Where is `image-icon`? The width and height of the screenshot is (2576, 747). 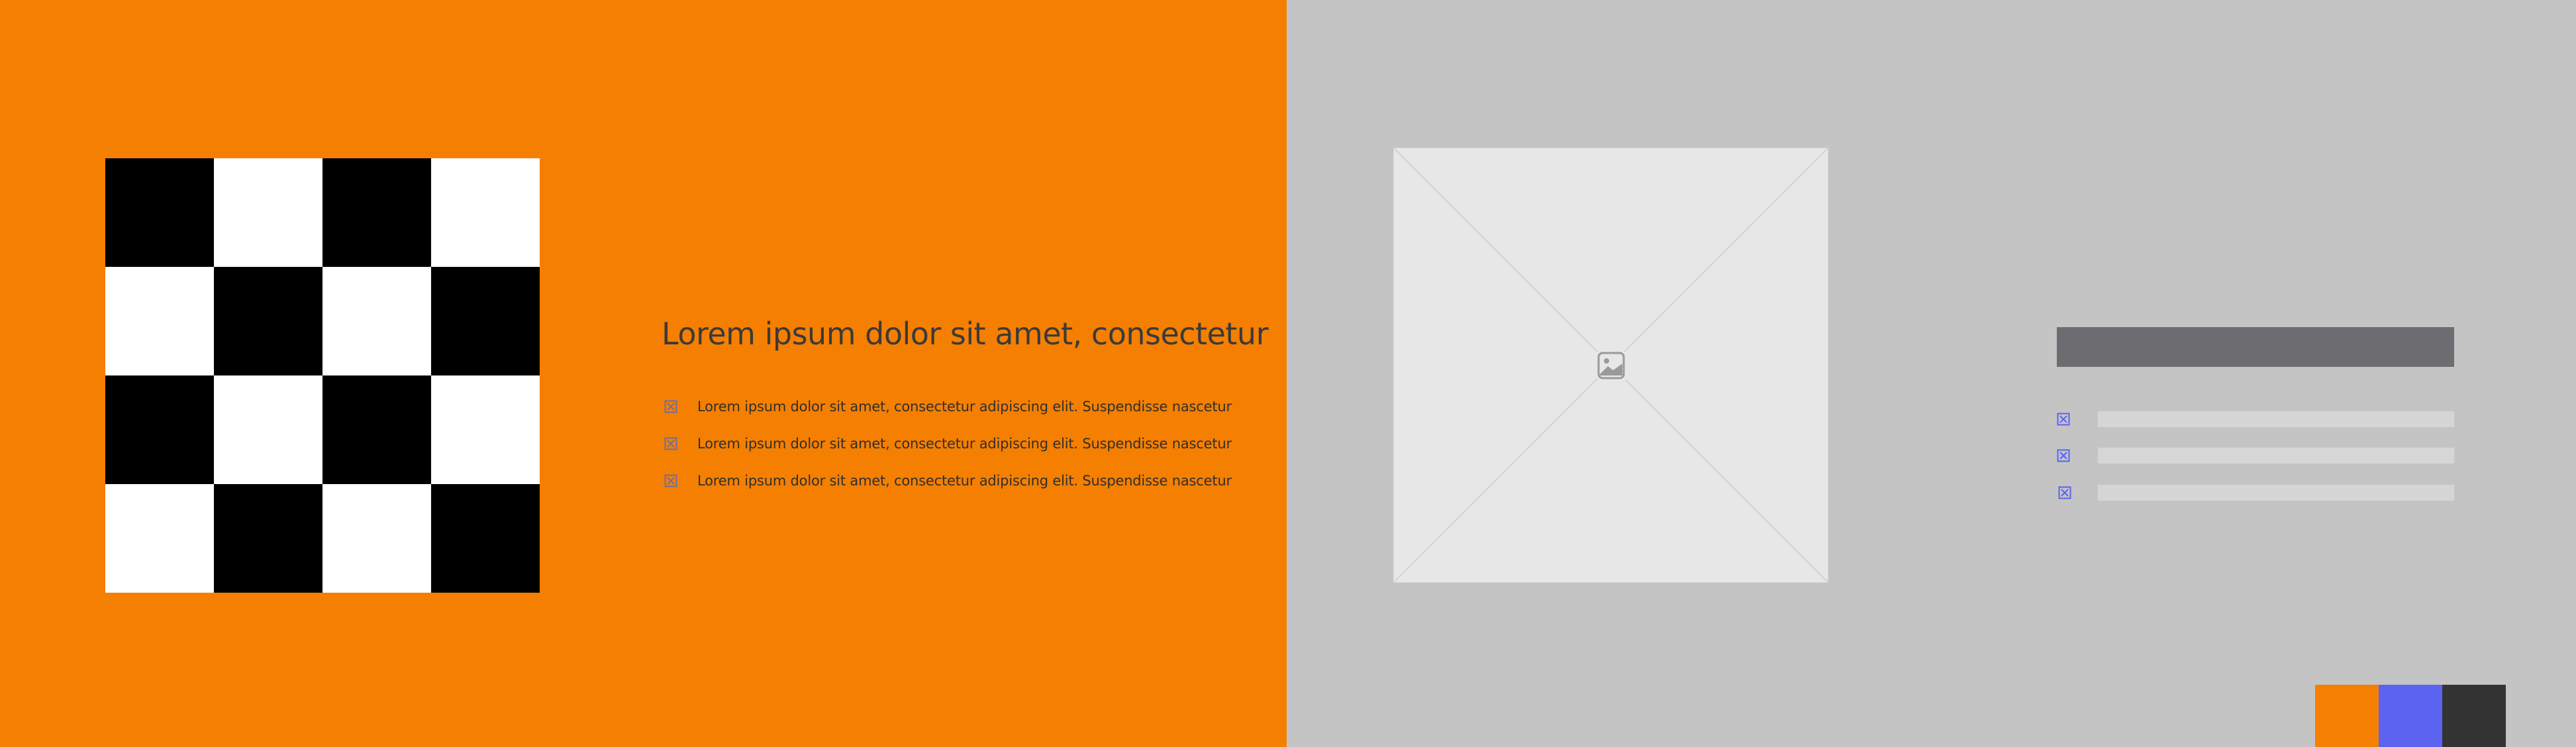 image-icon is located at coordinates (1611, 365).